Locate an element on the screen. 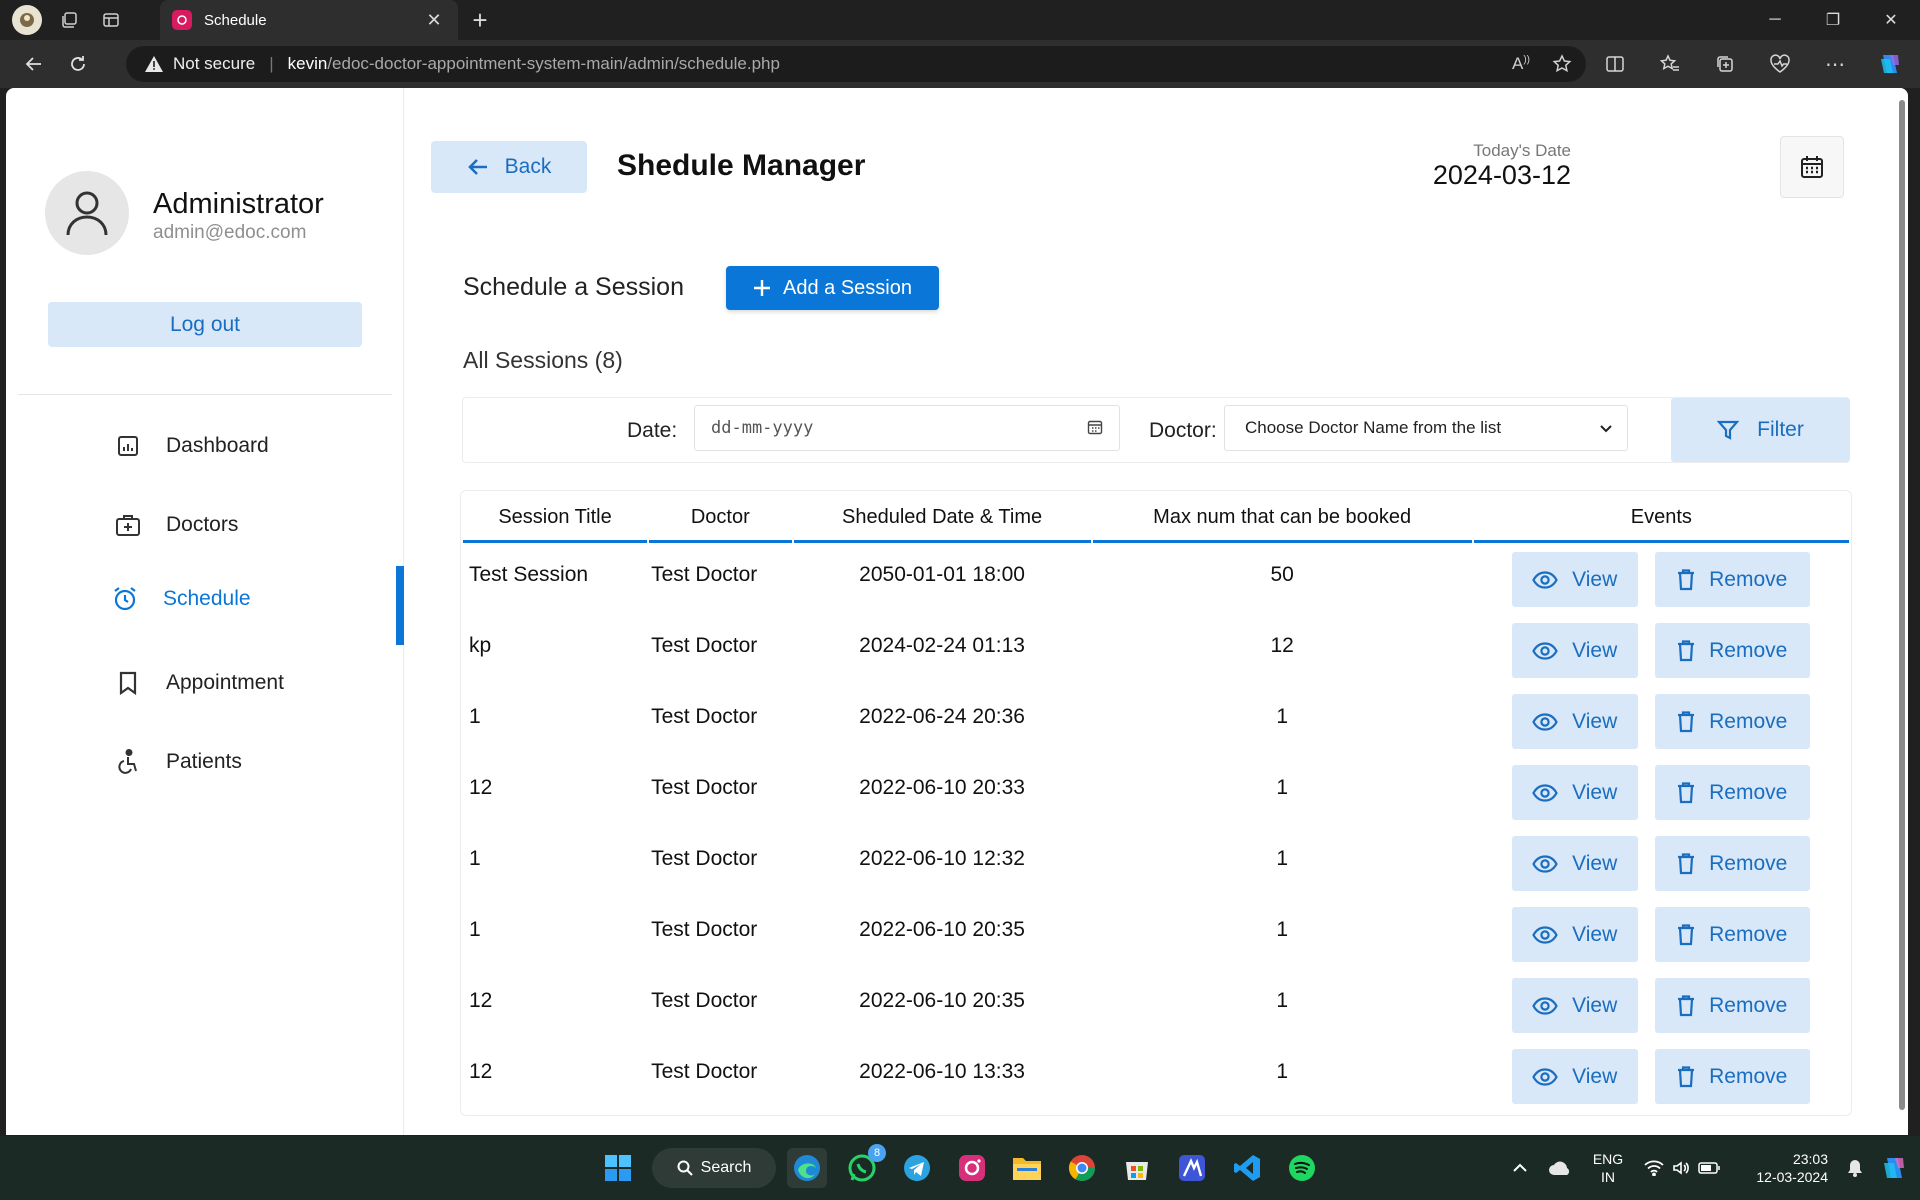 The width and height of the screenshot is (1920, 1200). start-windows-icon is located at coordinates (618, 1168).